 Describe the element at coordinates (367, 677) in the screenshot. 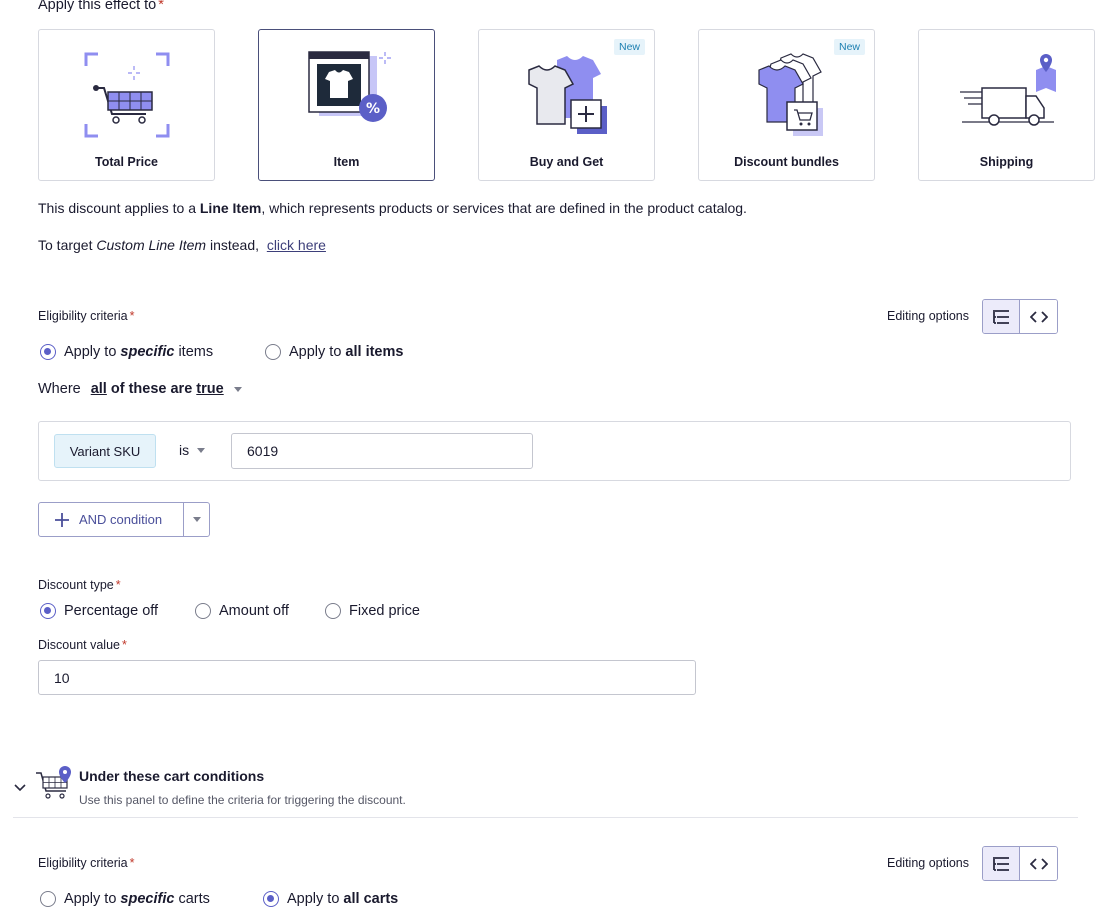

I see `discount-value-input: 10` at that location.